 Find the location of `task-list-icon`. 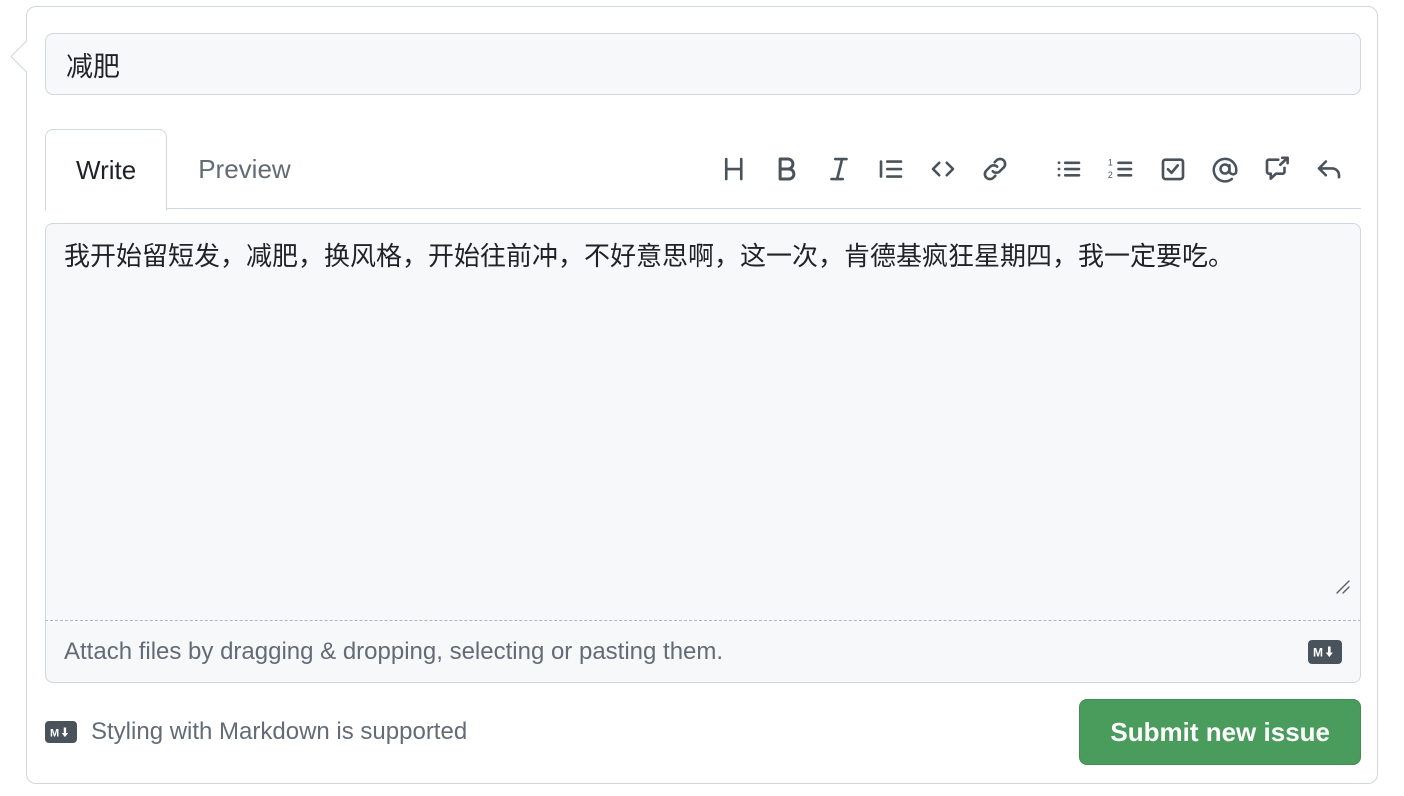

task-list-icon is located at coordinates (1173, 169).